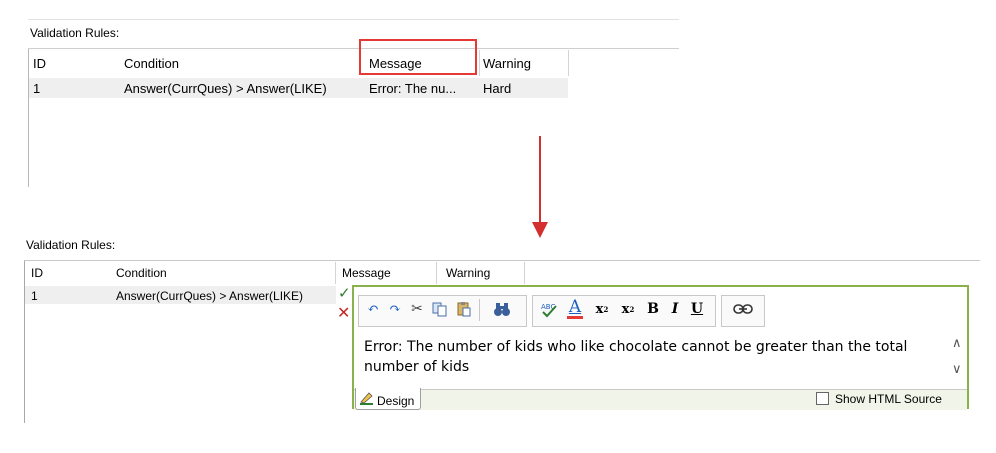  What do you see at coordinates (373, 309) in the screenshot?
I see `undo-icon: ↶` at bounding box center [373, 309].